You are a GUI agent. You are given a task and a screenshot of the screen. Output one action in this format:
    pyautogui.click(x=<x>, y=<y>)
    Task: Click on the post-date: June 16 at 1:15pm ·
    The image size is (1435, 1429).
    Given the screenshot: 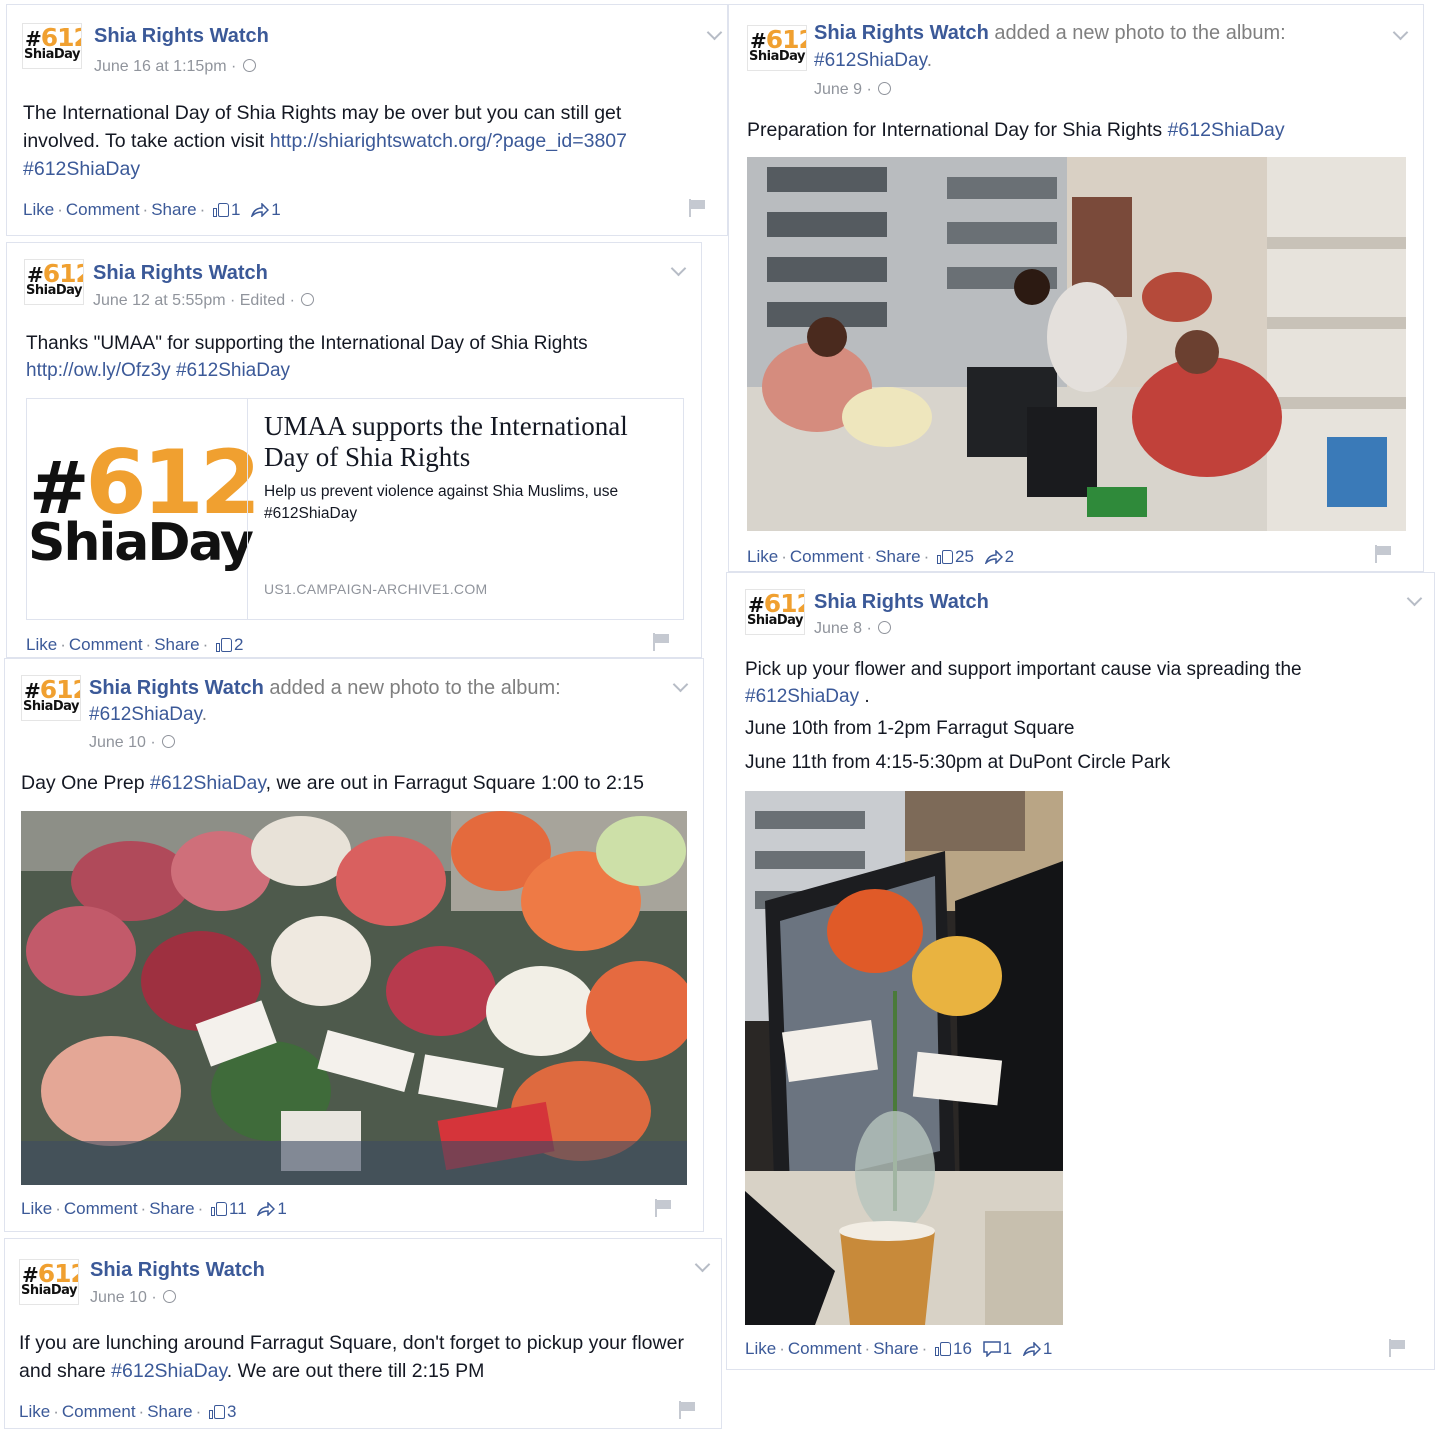 What is the action you would take?
    pyautogui.click(x=165, y=66)
    